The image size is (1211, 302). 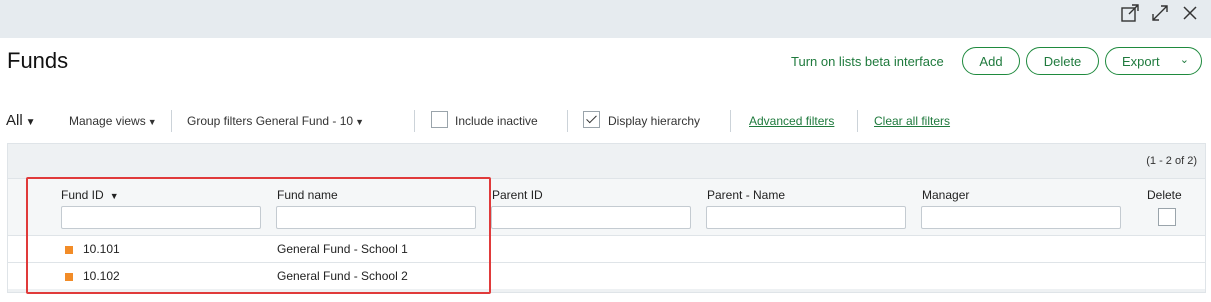 I want to click on view-label: All, so click(x=14, y=120).